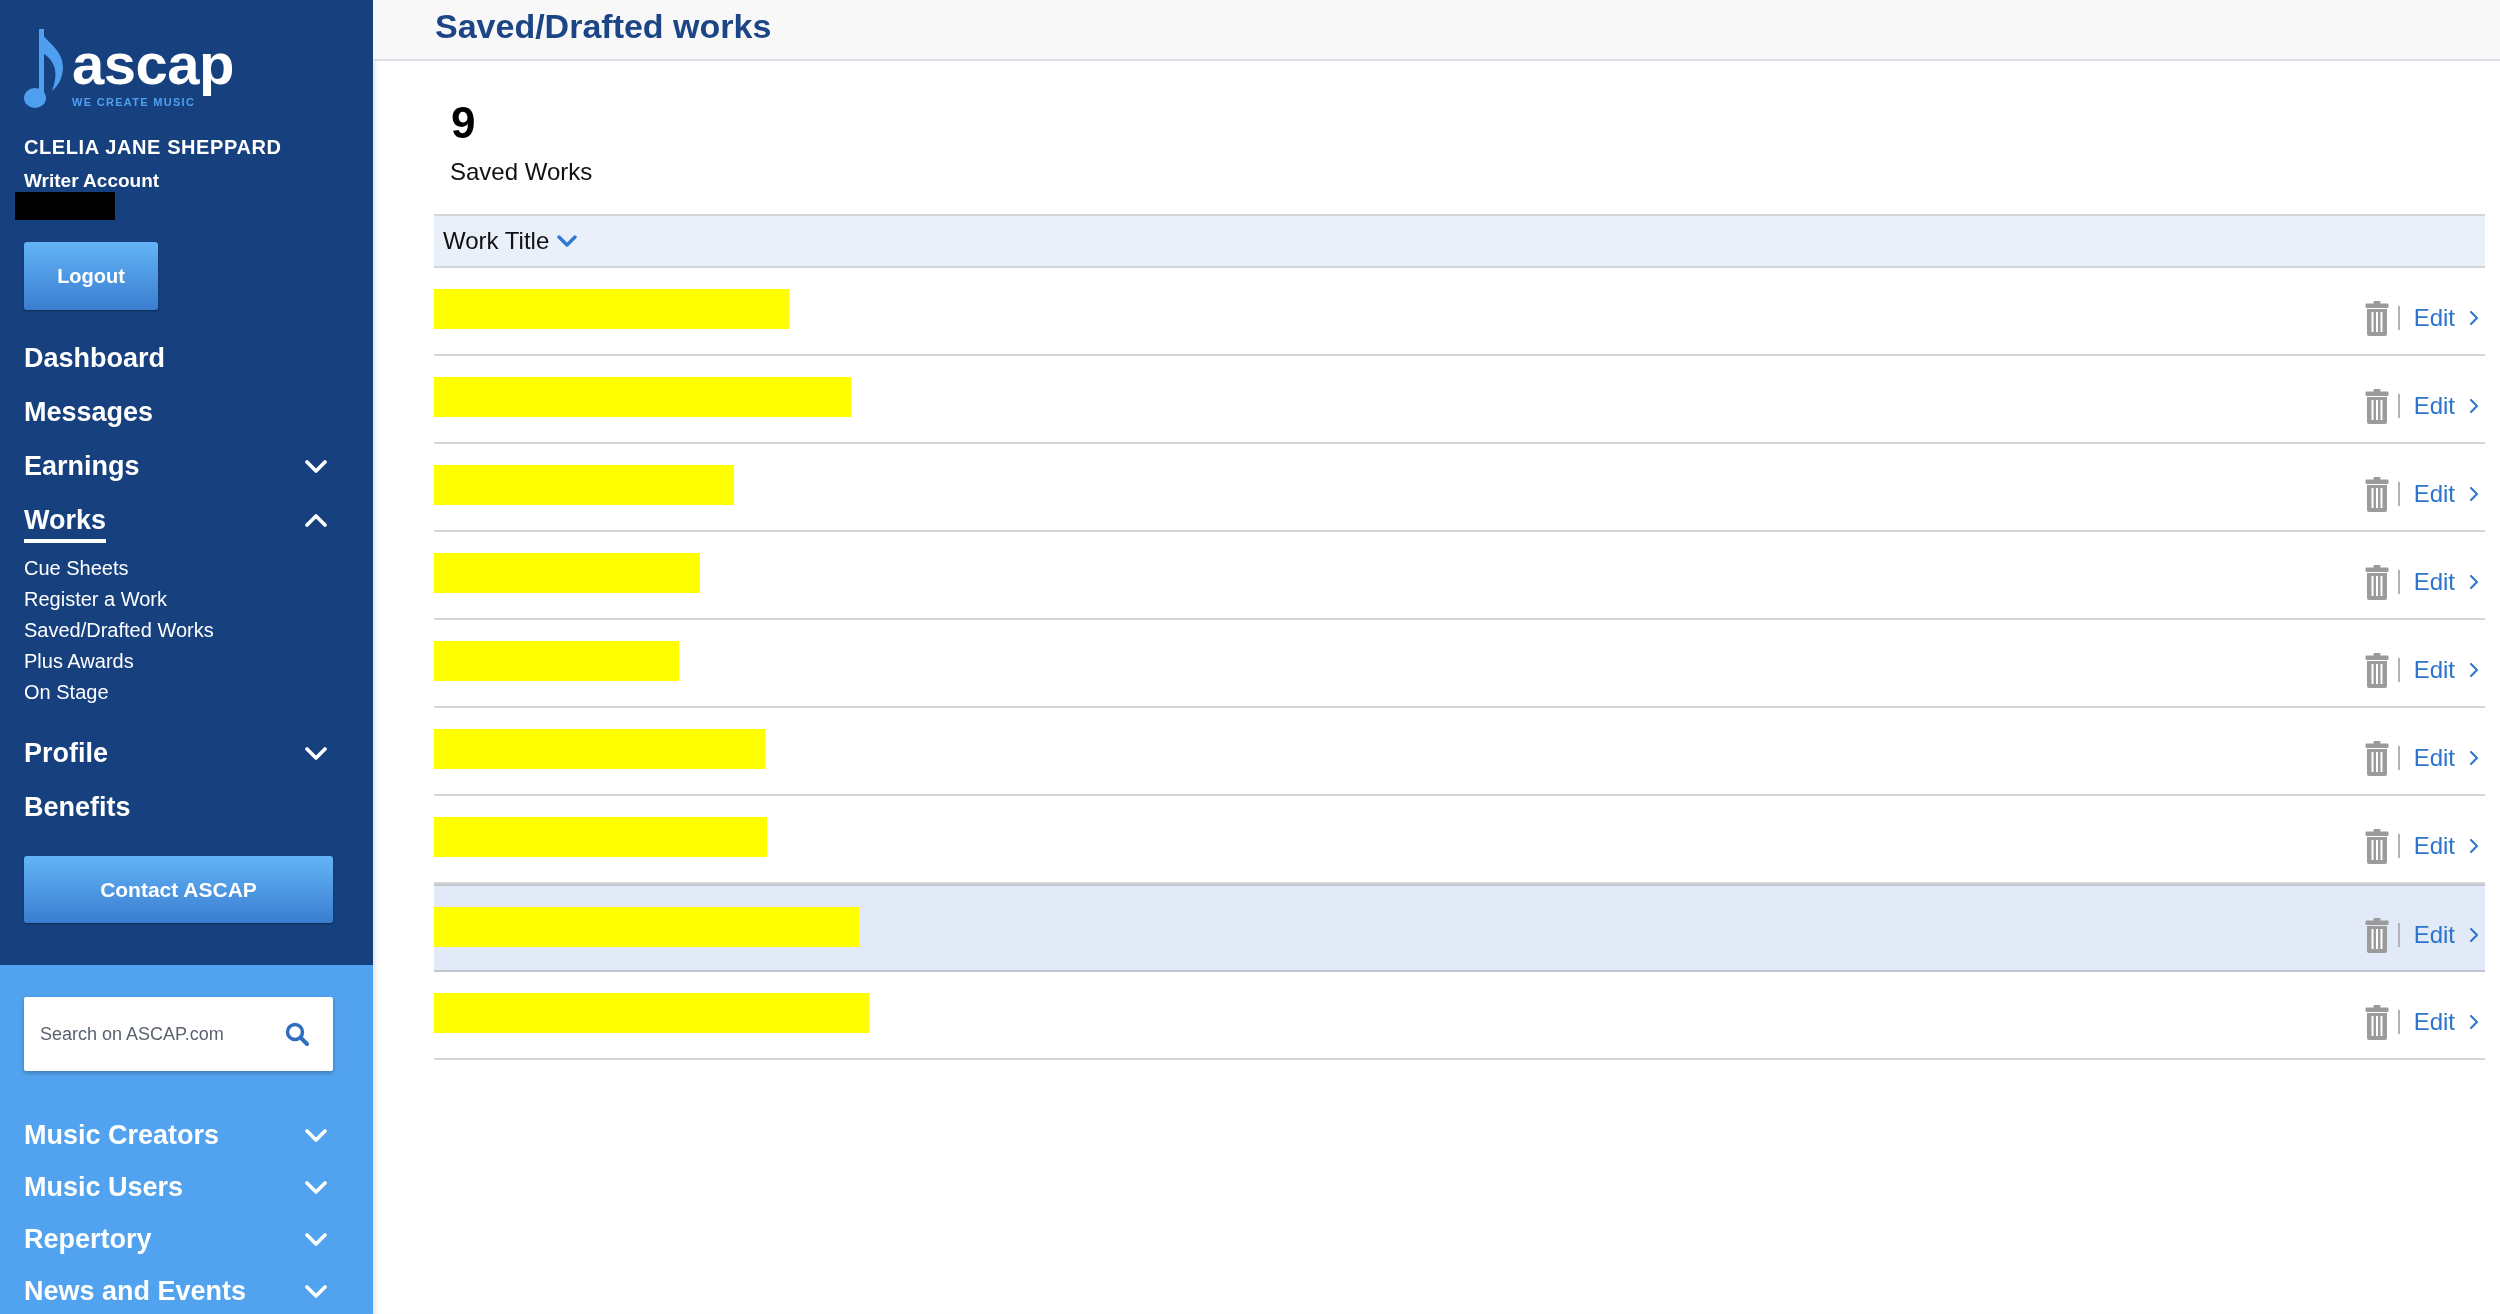 Image resolution: width=2500 pixels, height=1314 pixels. I want to click on subnav-link: Saved/Drafted Works, so click(119, 630).